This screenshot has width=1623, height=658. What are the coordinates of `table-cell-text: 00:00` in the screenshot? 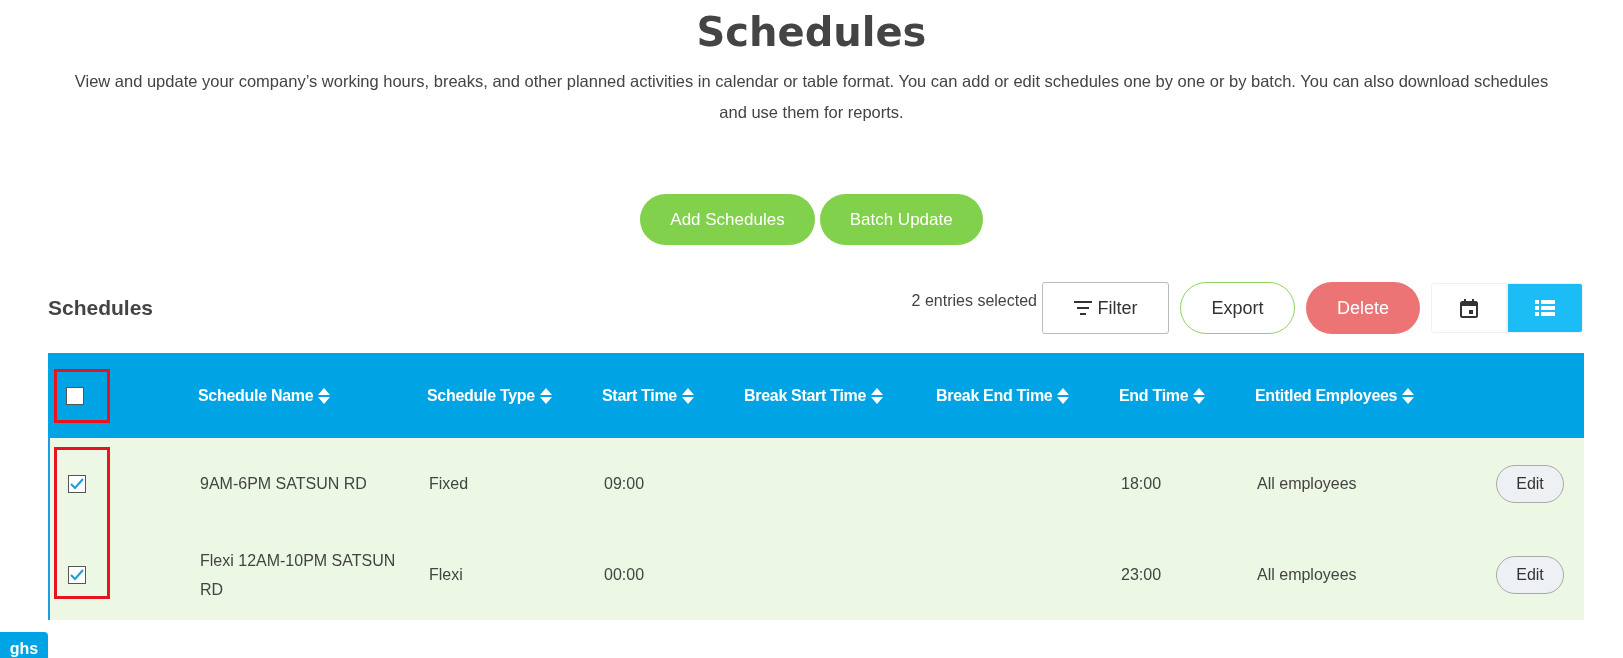 It's located at (625, 575).